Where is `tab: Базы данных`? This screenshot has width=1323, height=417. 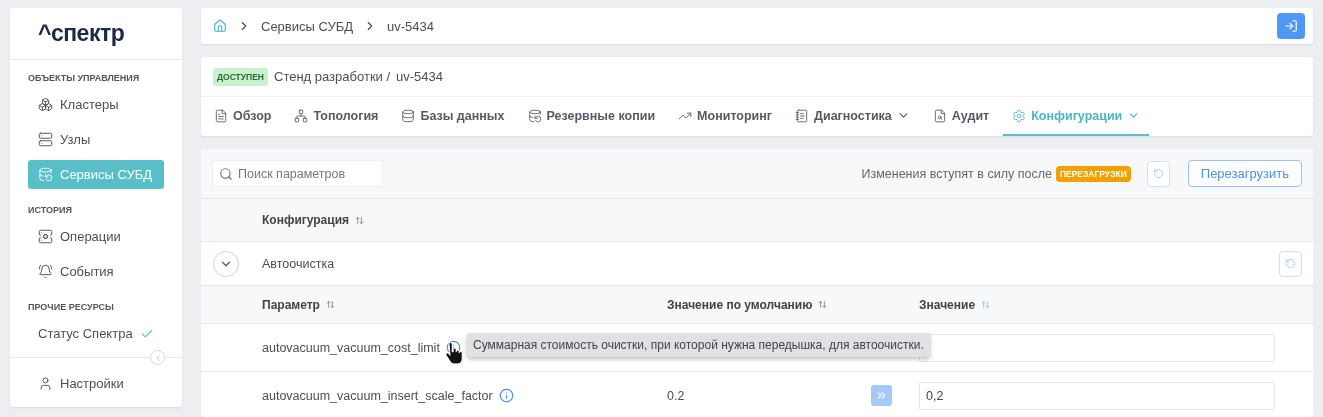 tab: Базы данных is located at coordinates (453, 116).